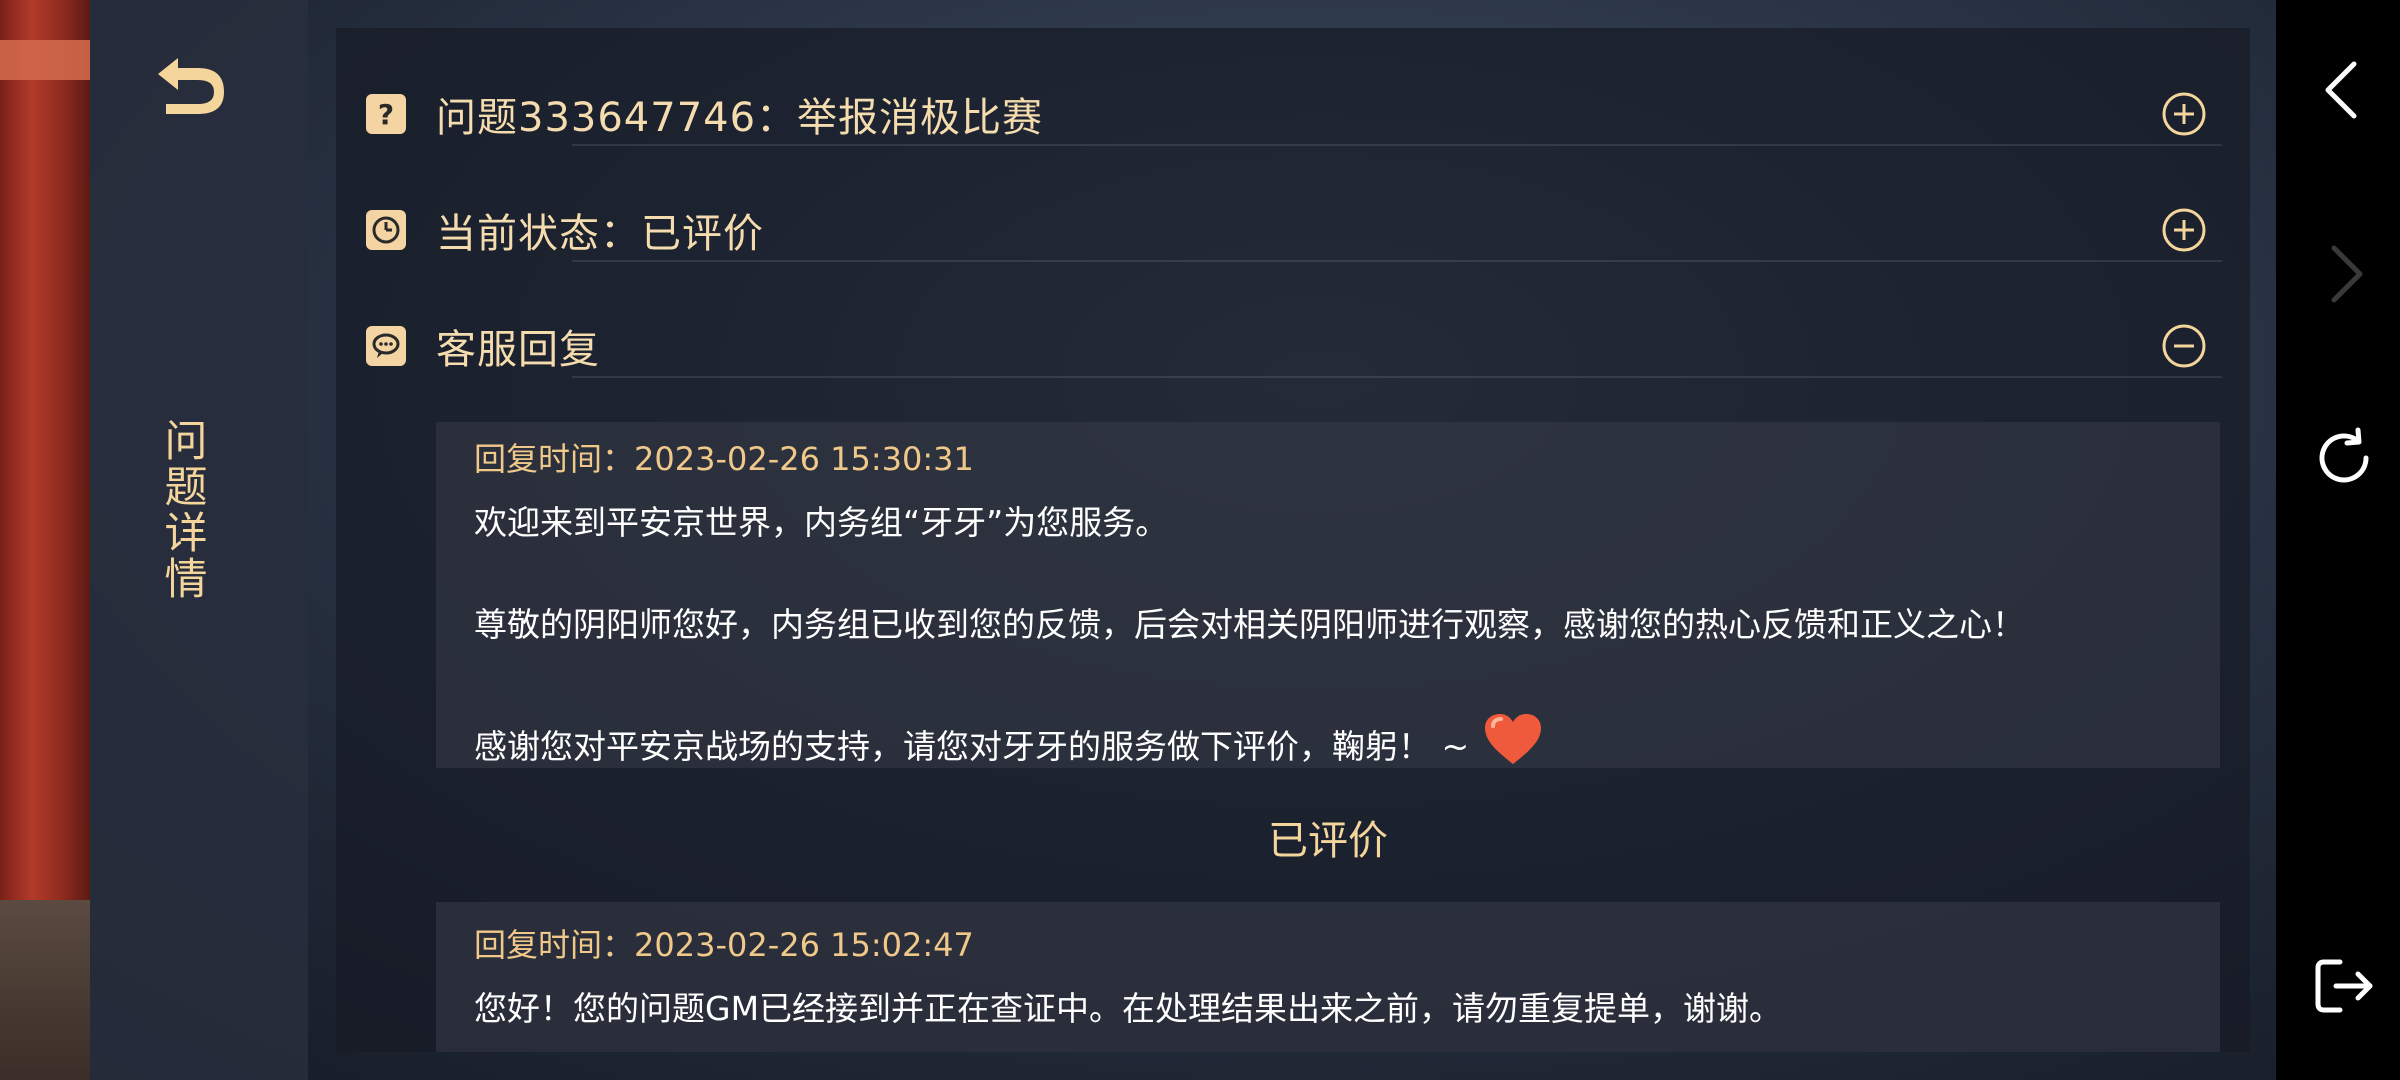 Image resolution: width=2400 pixels, height=1080 pixels. What do you see at coordinates (740, 118) in the screenshot?
I see `question-title: 问题333647746：举报消极比赛` at bounding box center [740, 118].